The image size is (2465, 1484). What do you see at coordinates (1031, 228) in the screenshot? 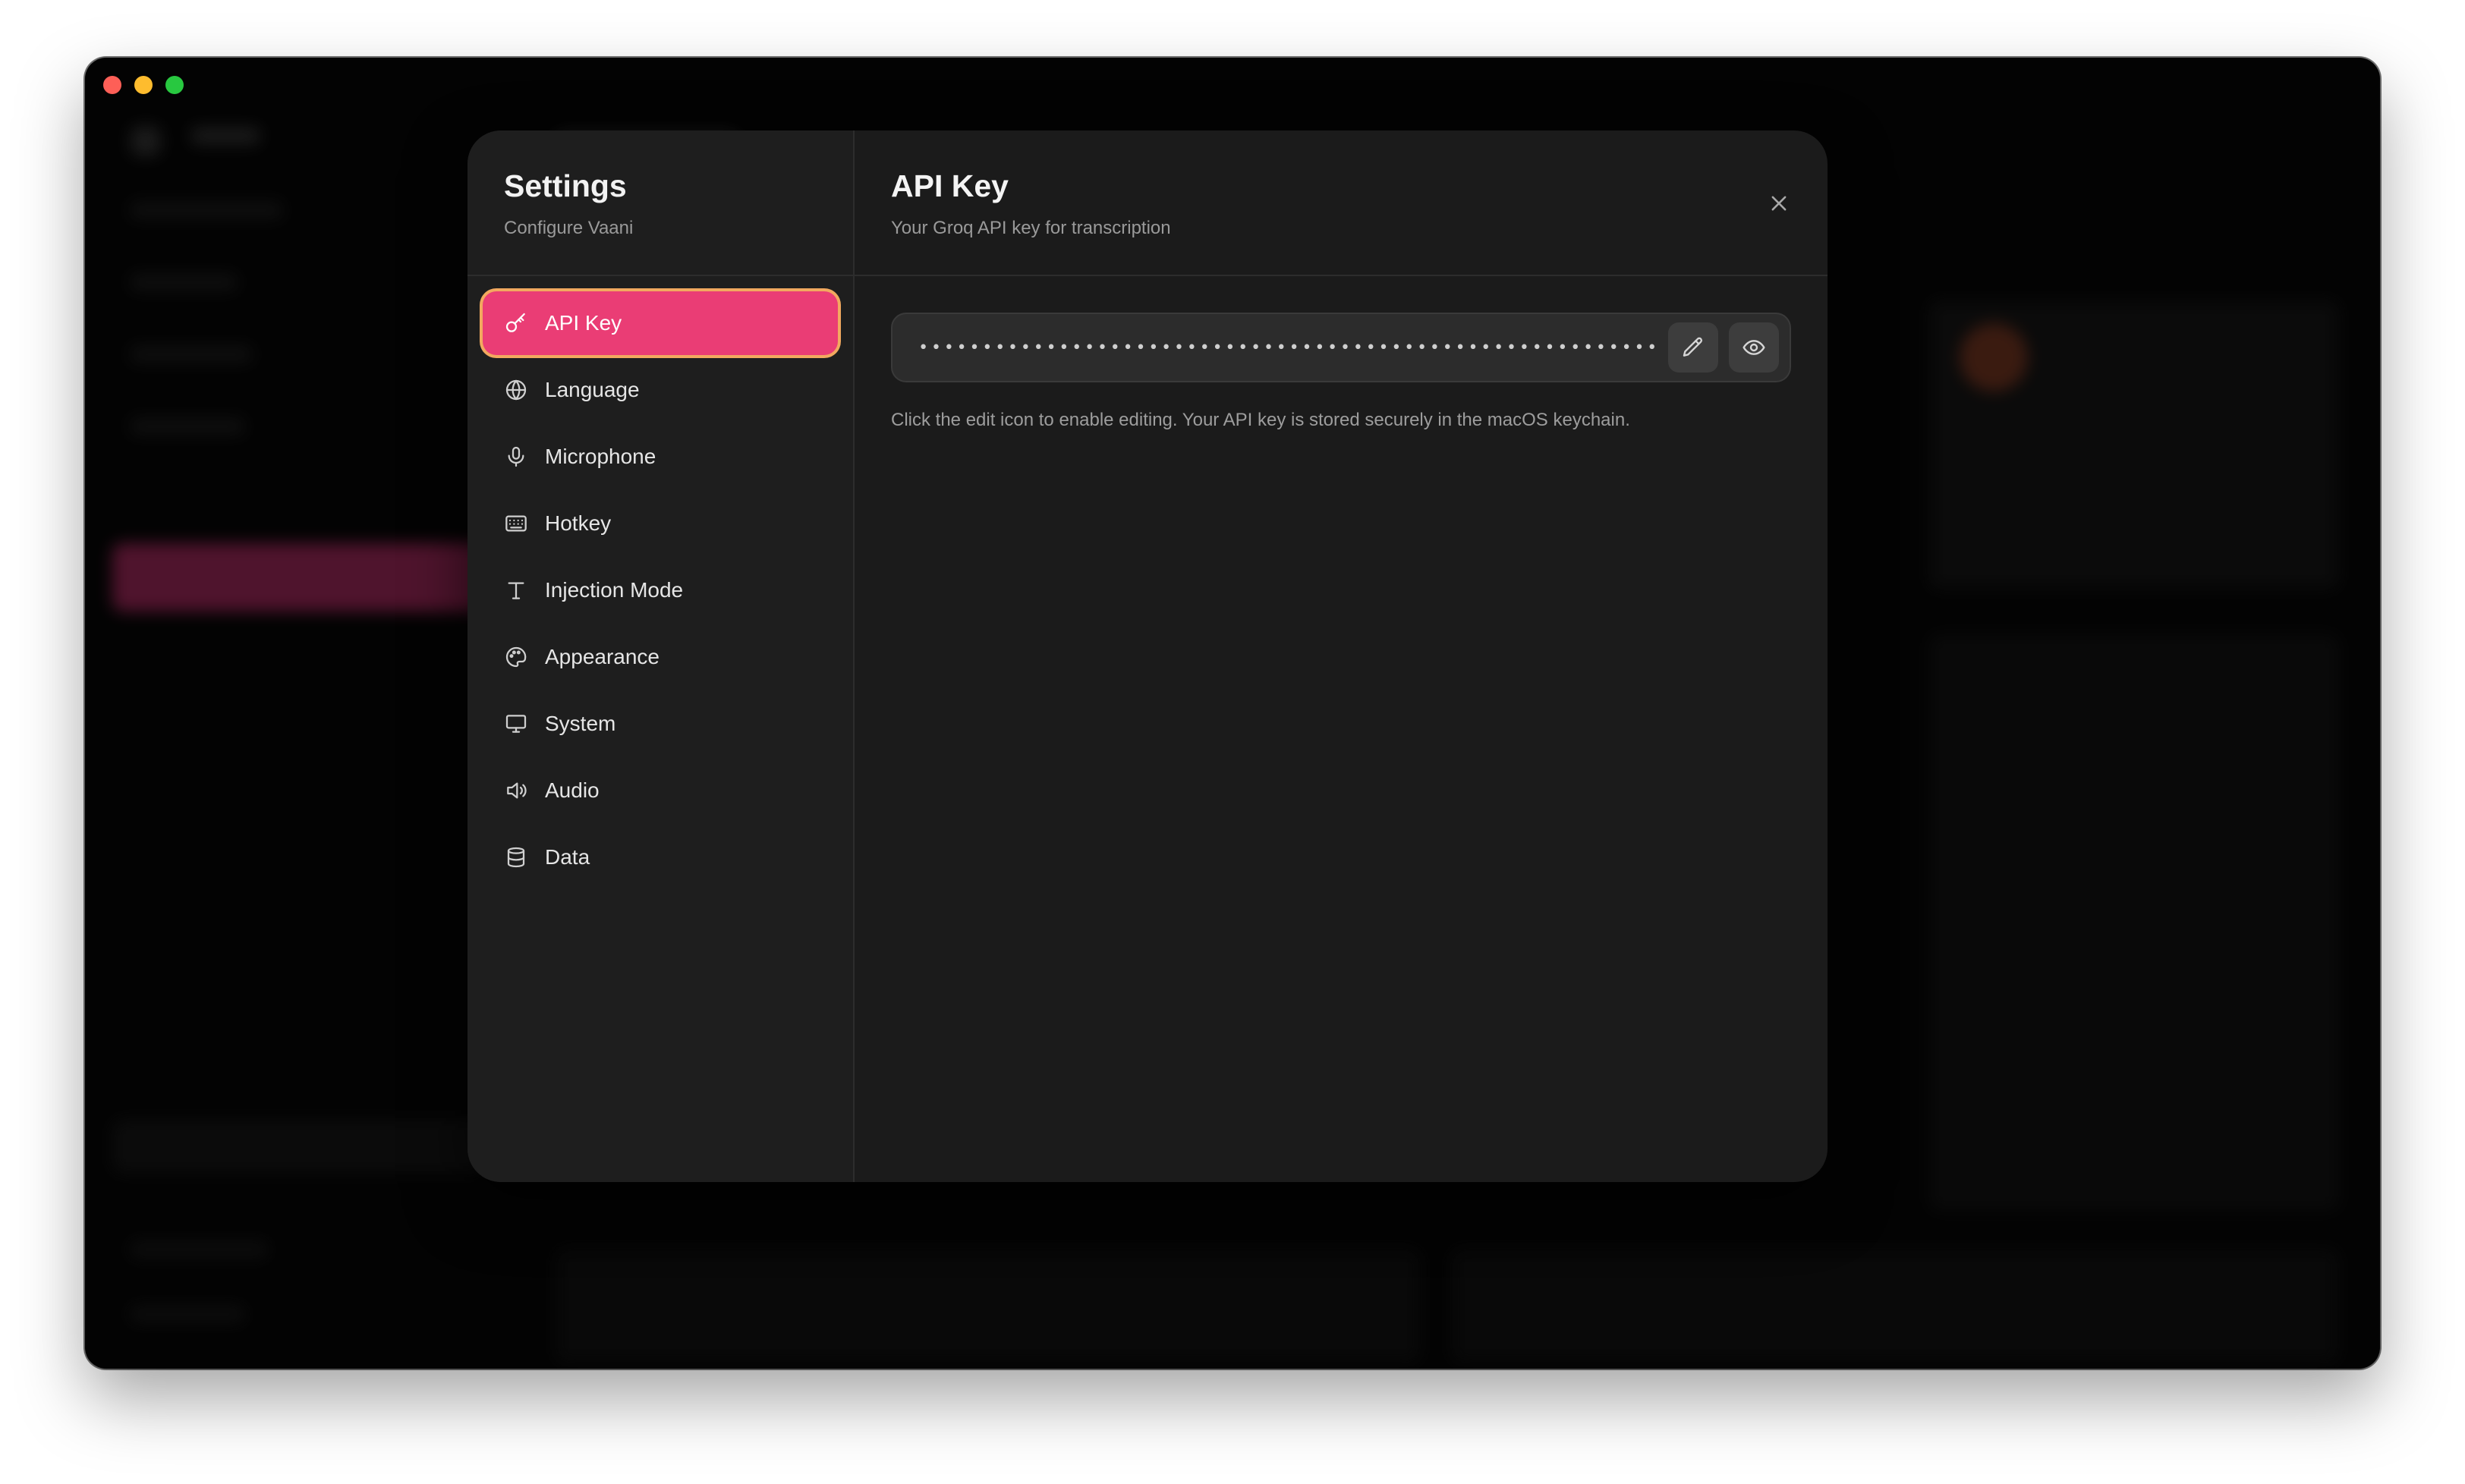
I see `panel-subtitle: Your Groq API key for transcription` at bounding box center [1031, 228].